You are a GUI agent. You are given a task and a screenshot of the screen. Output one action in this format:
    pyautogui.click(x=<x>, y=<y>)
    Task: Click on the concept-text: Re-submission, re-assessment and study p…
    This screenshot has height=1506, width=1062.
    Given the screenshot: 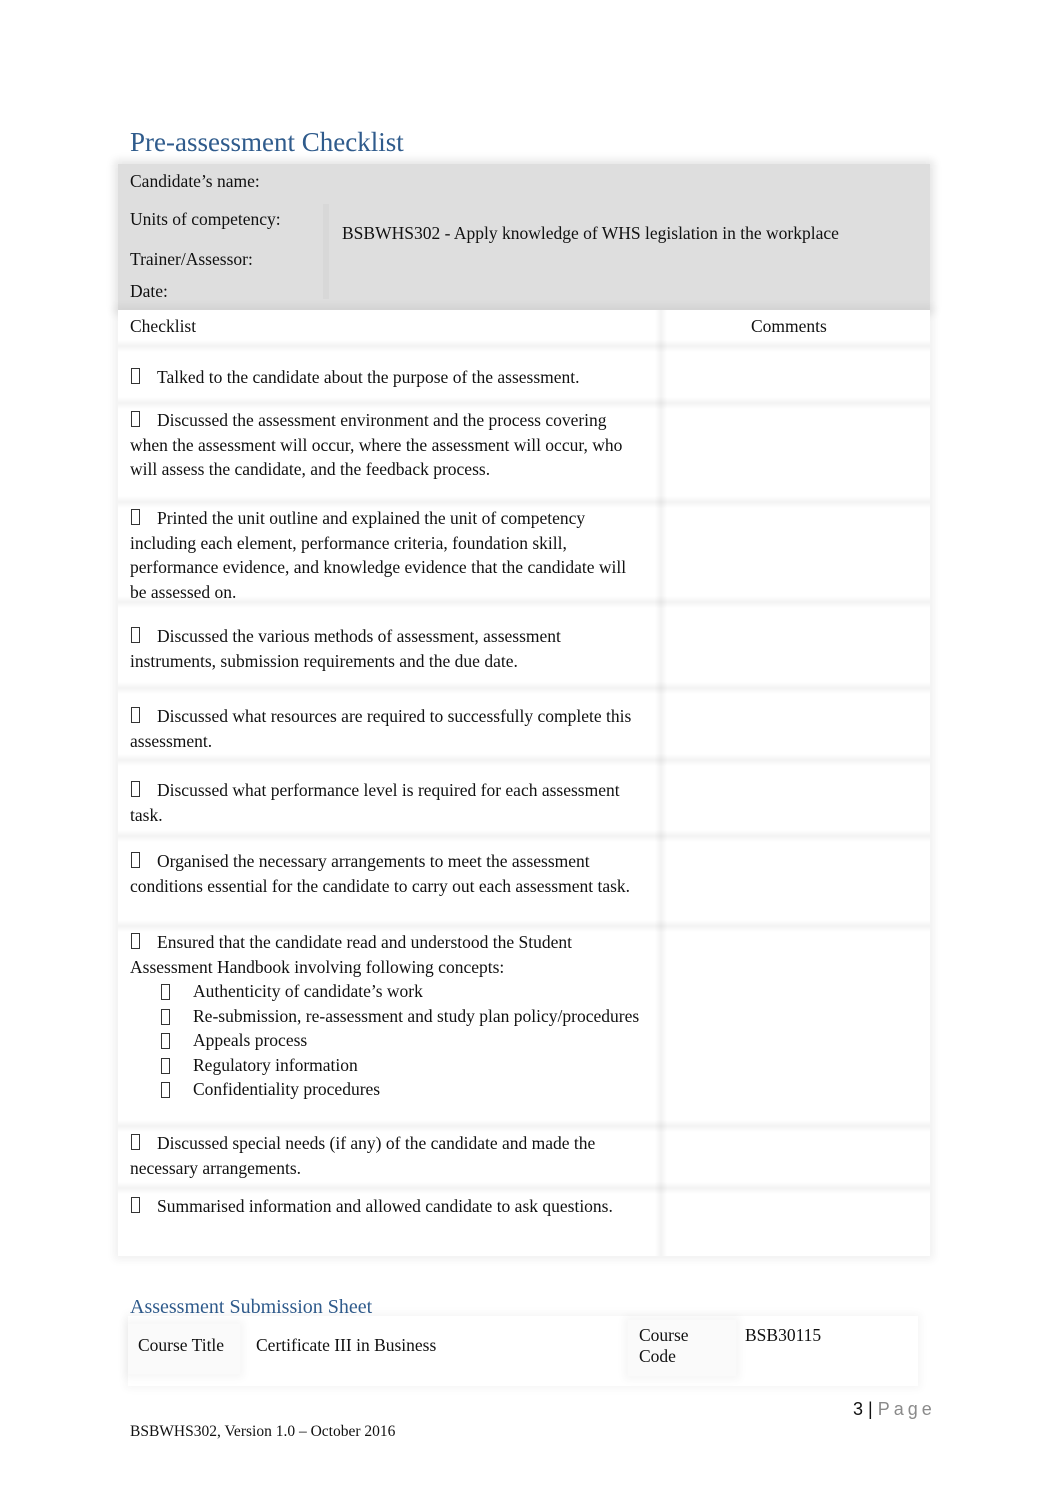 What is the action you would take?
    pyautogui.click(x=416, y=1015)
    